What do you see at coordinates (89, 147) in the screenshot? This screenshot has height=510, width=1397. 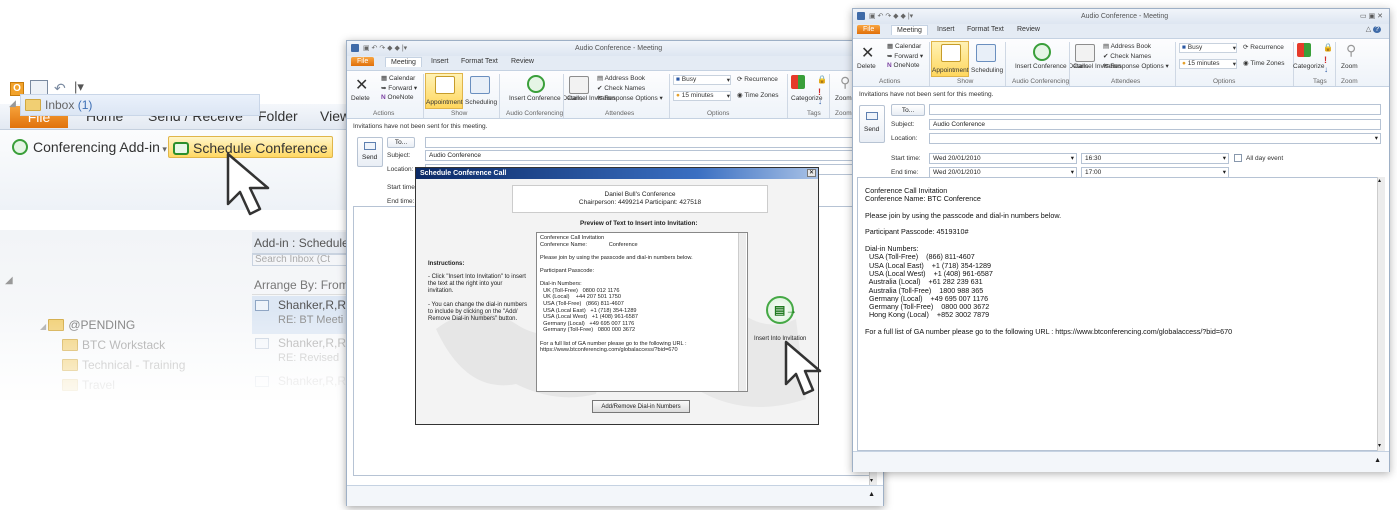 I see `conferencing-addin-button: Conferencing Add-in ▾` at bounding box center [89, 147].